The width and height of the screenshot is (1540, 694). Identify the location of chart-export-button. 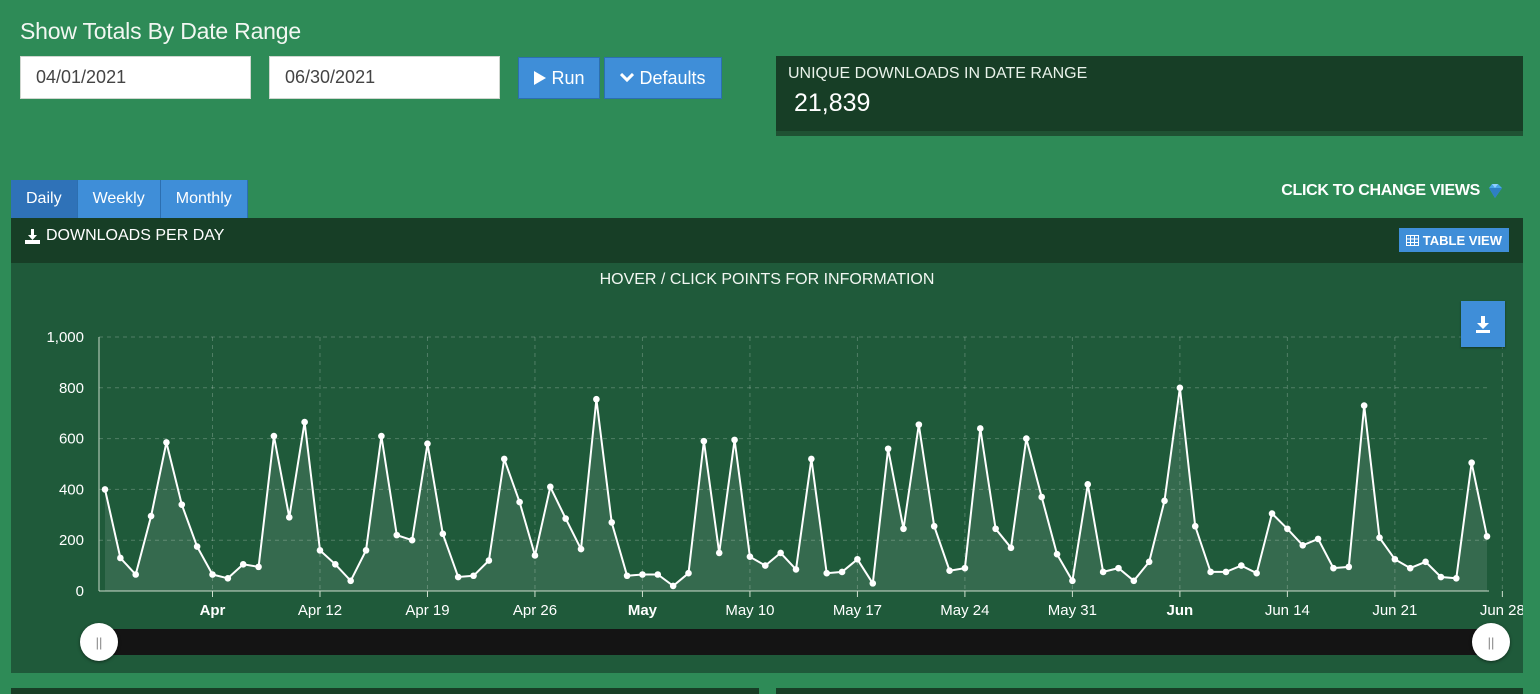
(1483, 324).